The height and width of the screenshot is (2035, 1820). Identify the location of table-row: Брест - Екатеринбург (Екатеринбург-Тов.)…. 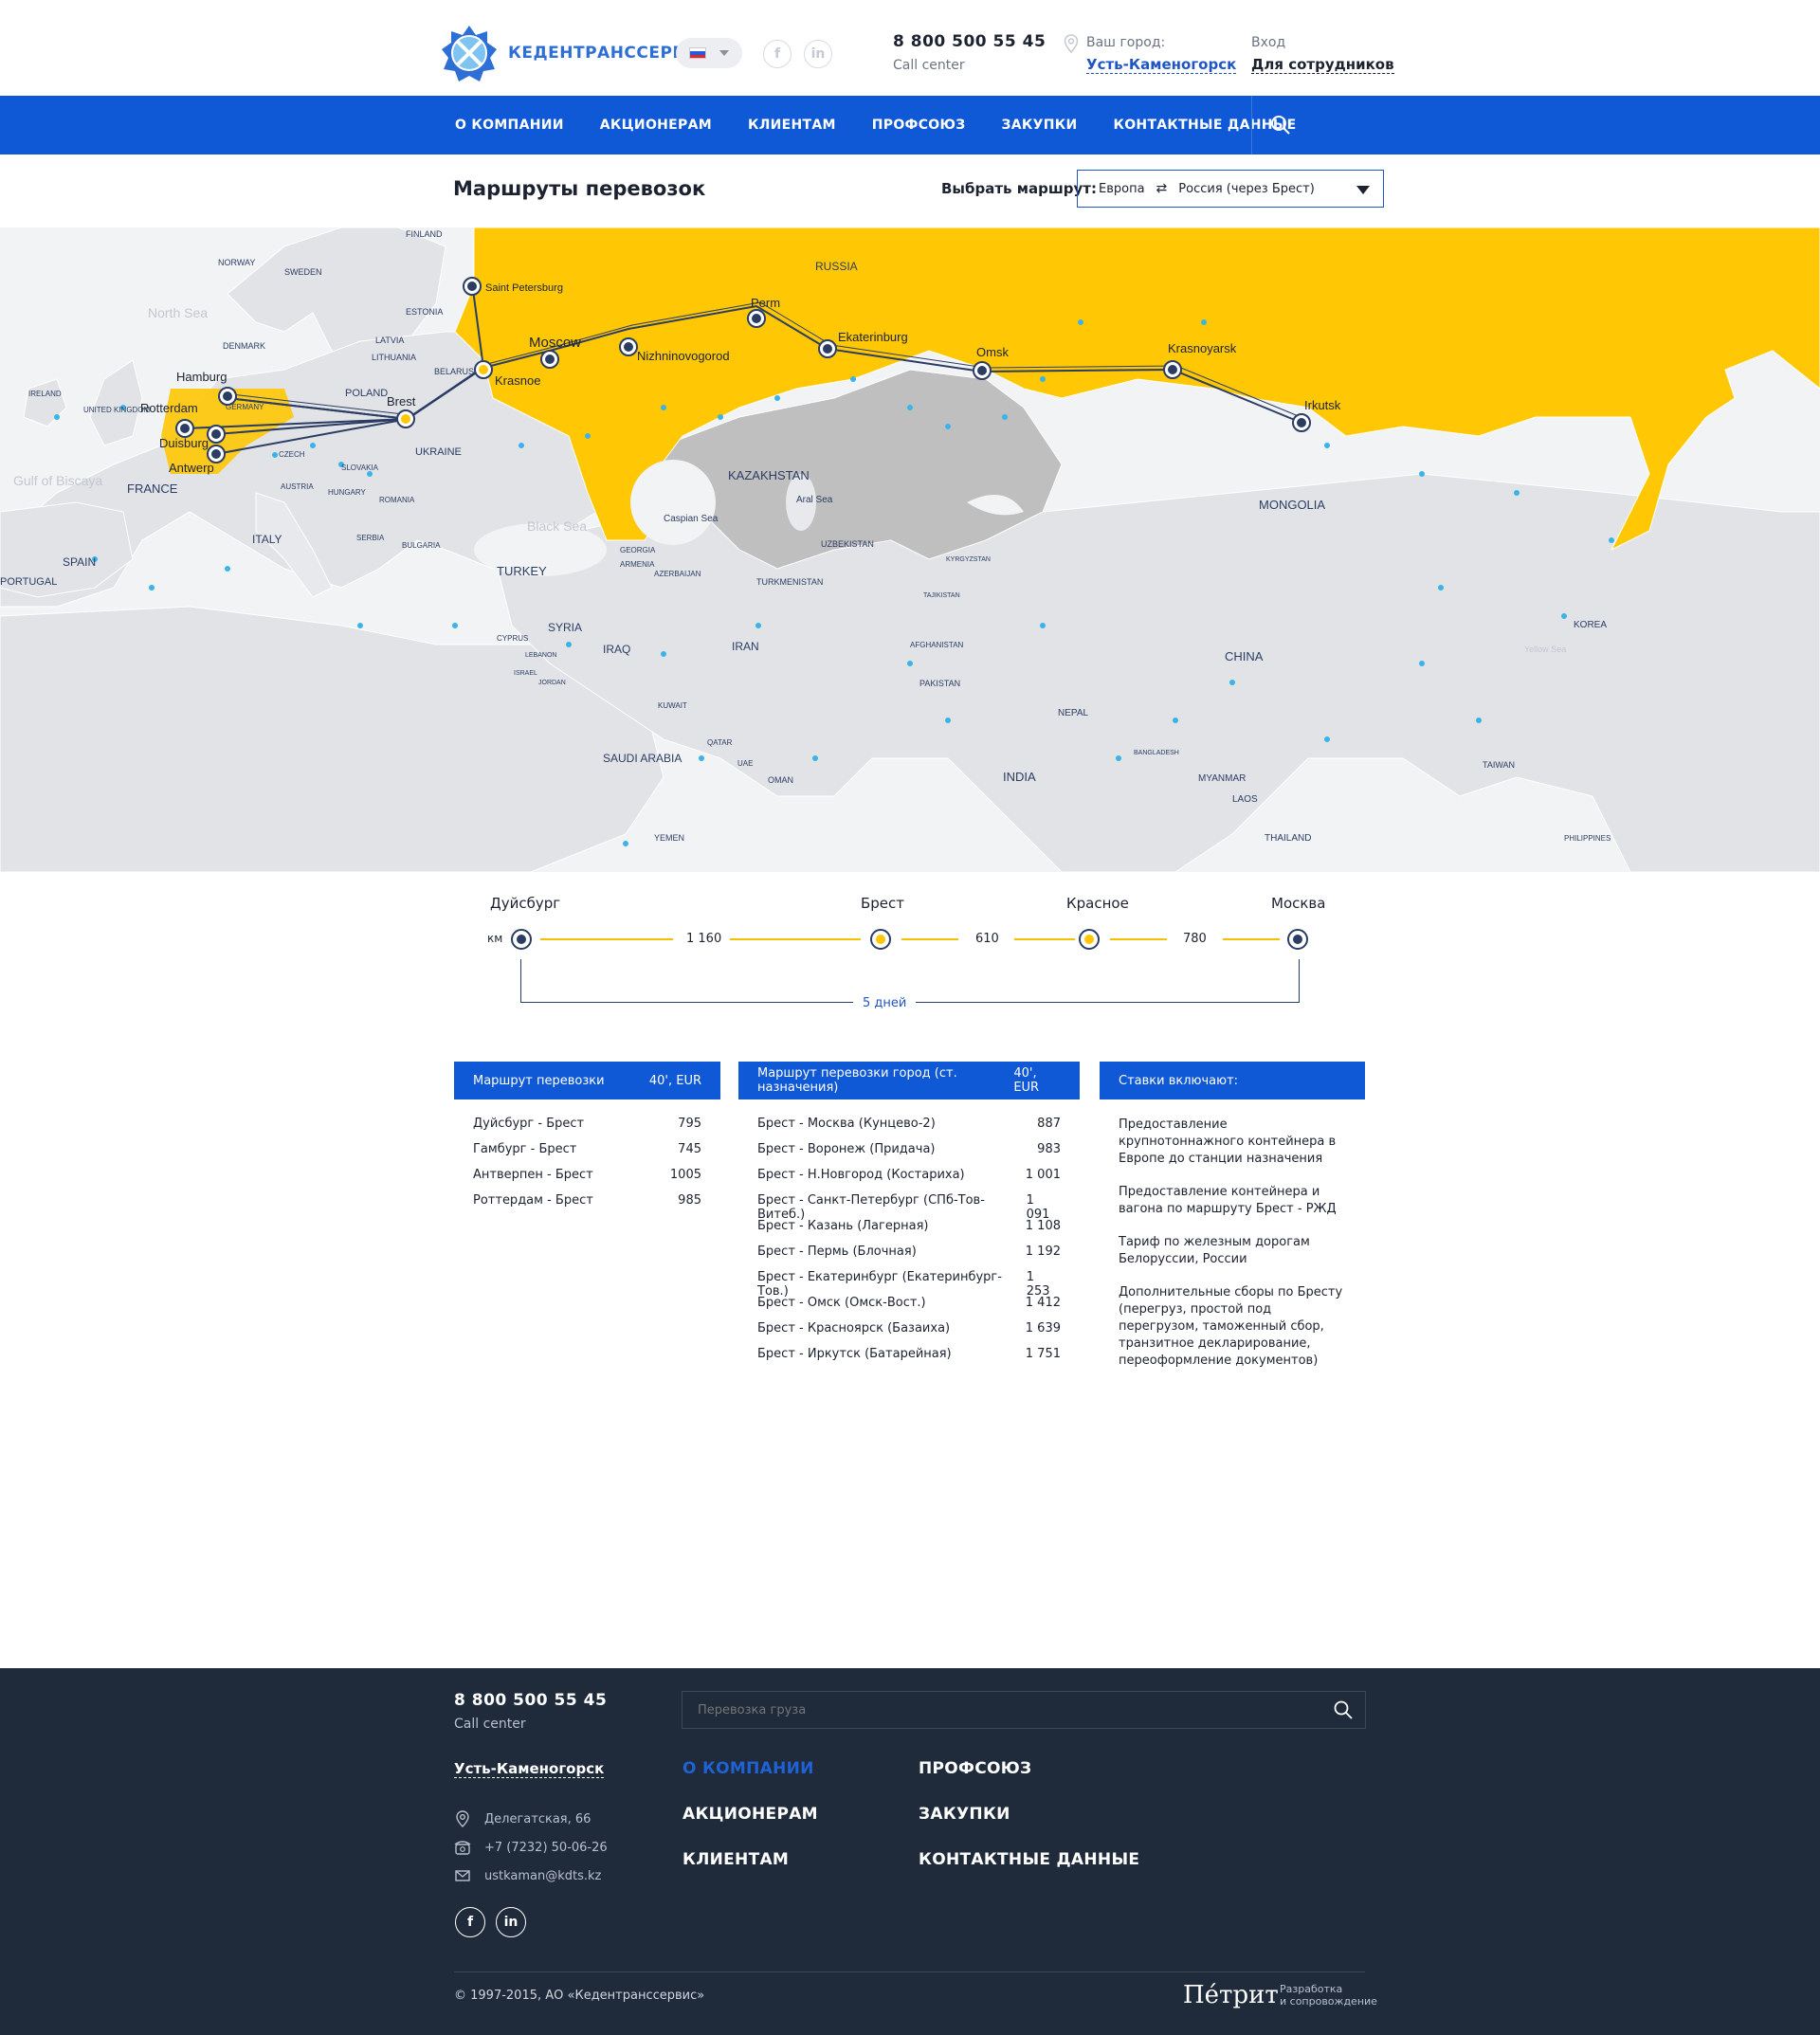
(909, 1284).